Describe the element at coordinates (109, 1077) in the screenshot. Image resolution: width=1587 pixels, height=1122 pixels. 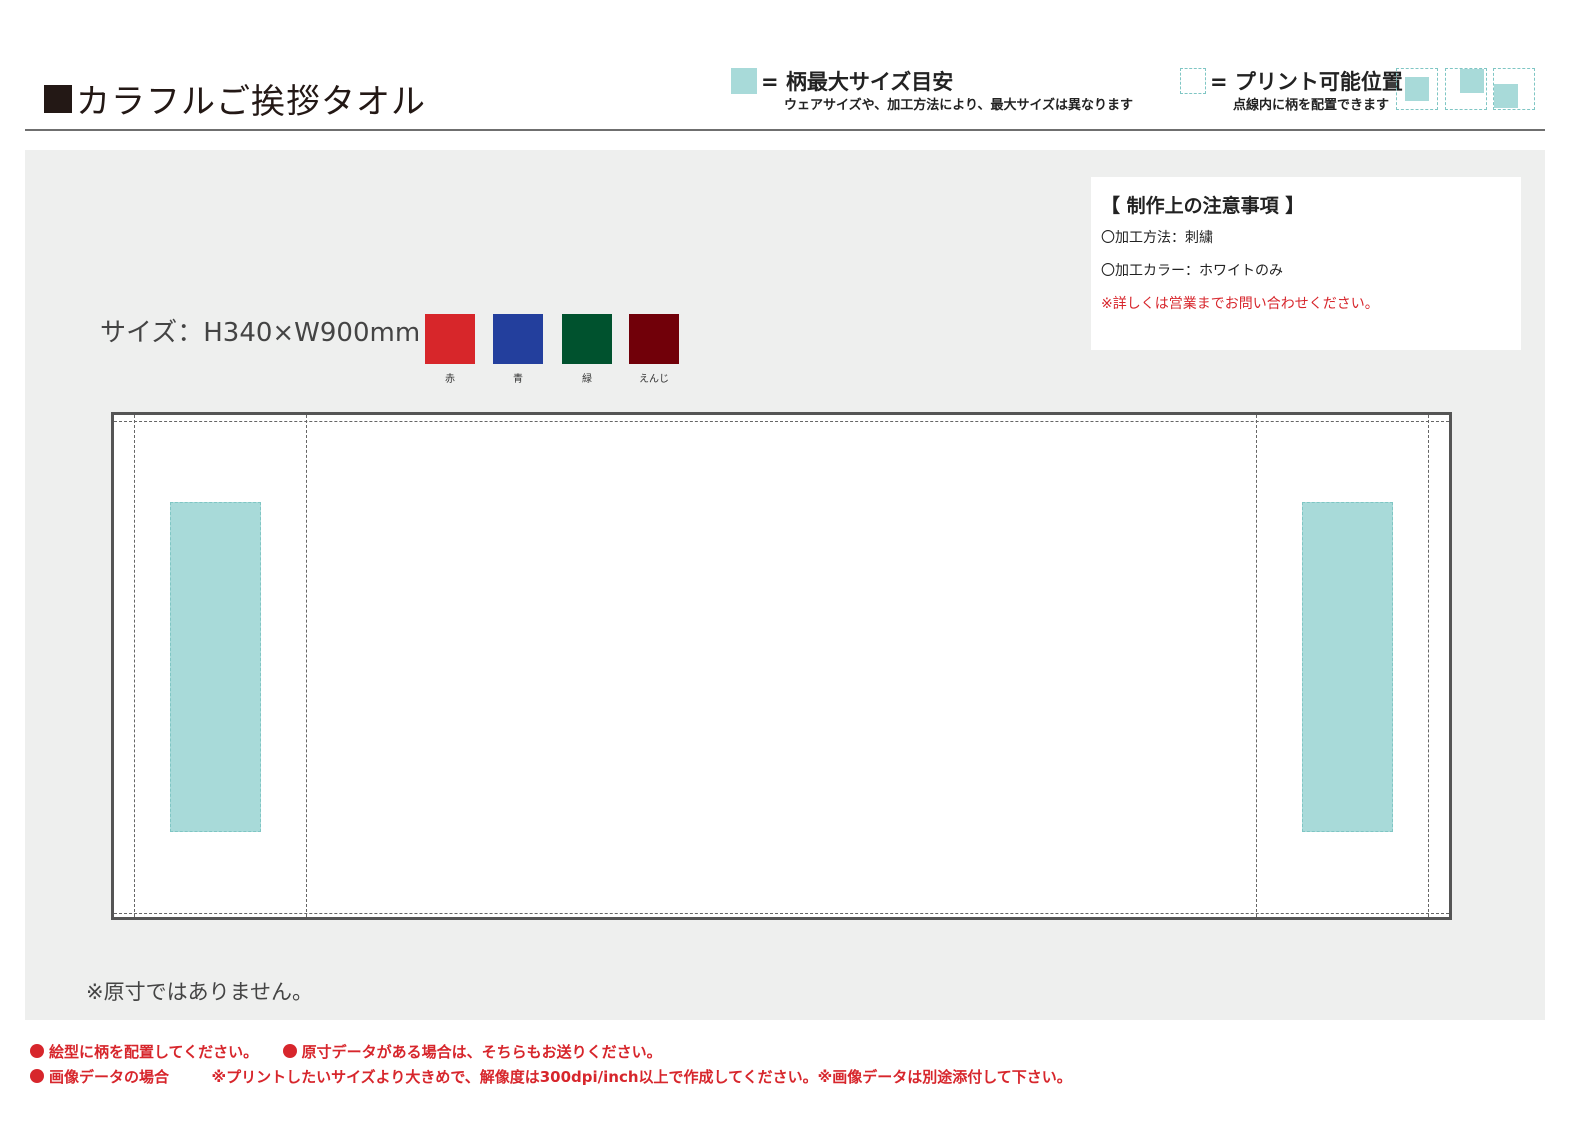
I see `footer-image-data-heading: 画像データの場合` at that location.